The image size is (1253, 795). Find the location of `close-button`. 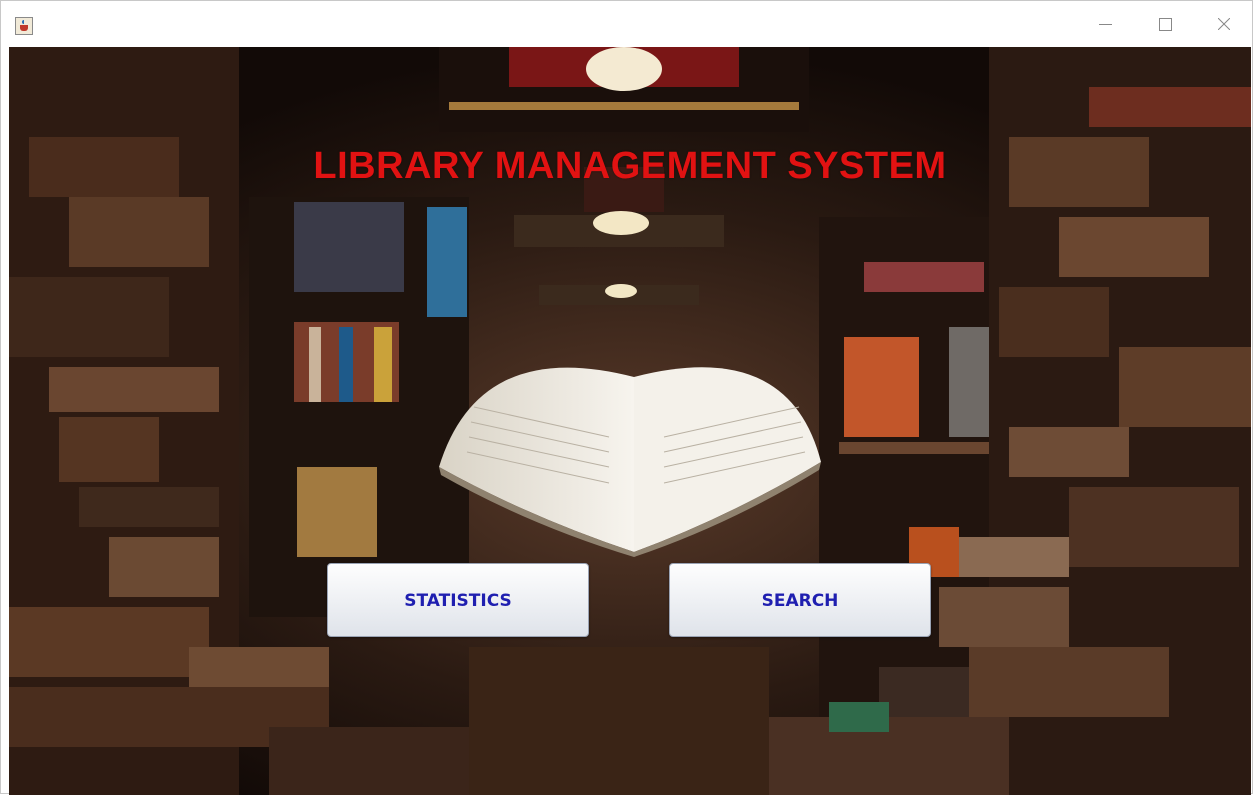

close-button is located at coordinates (1224, 24).